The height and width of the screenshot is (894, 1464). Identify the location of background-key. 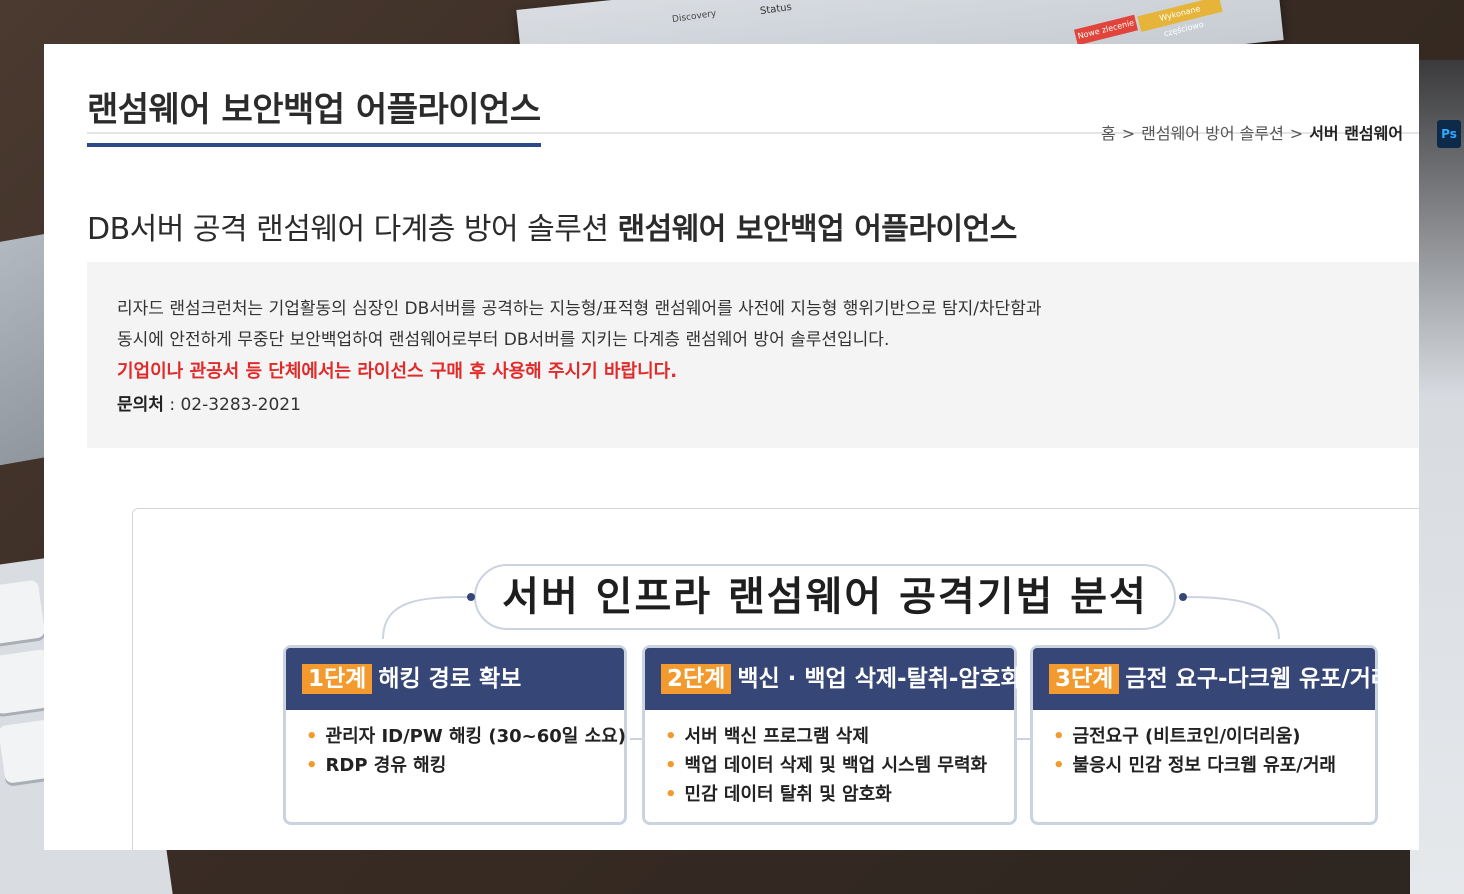
(23, 612).